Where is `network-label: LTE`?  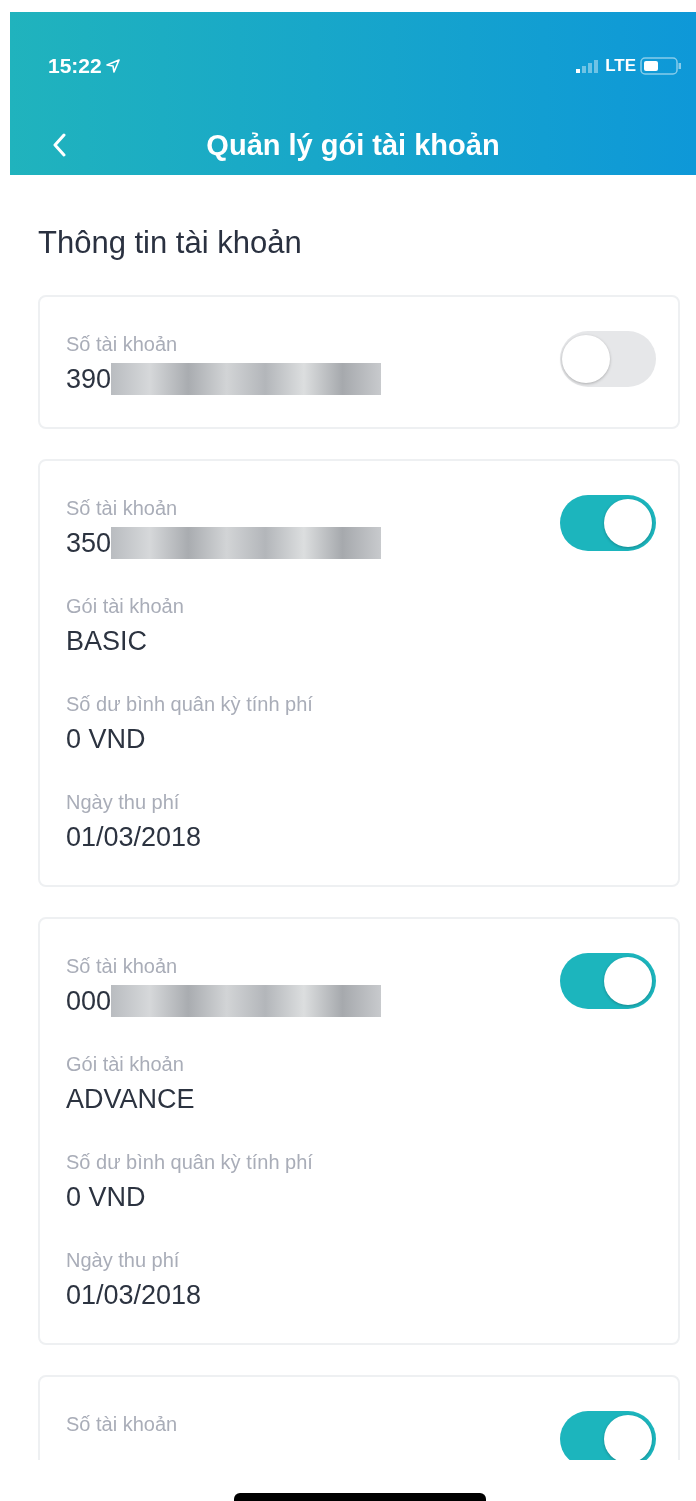 network-label: LTE is located at coordinates (620, 66).